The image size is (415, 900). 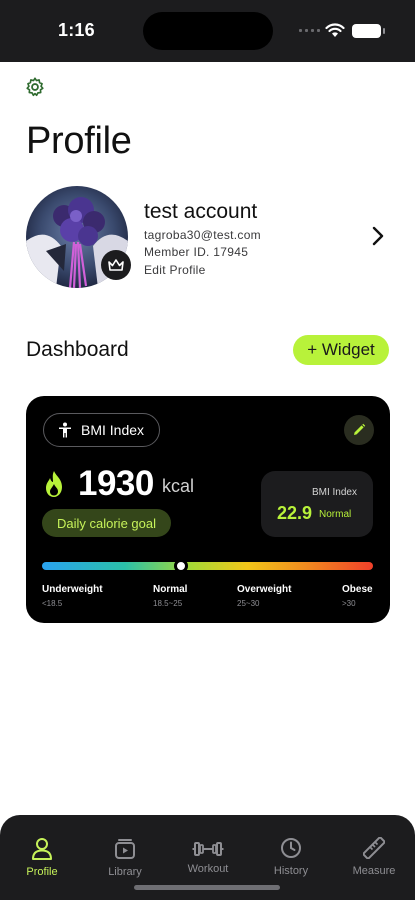 I want to click on chevron-right-icon, so click(x=378, y=236).